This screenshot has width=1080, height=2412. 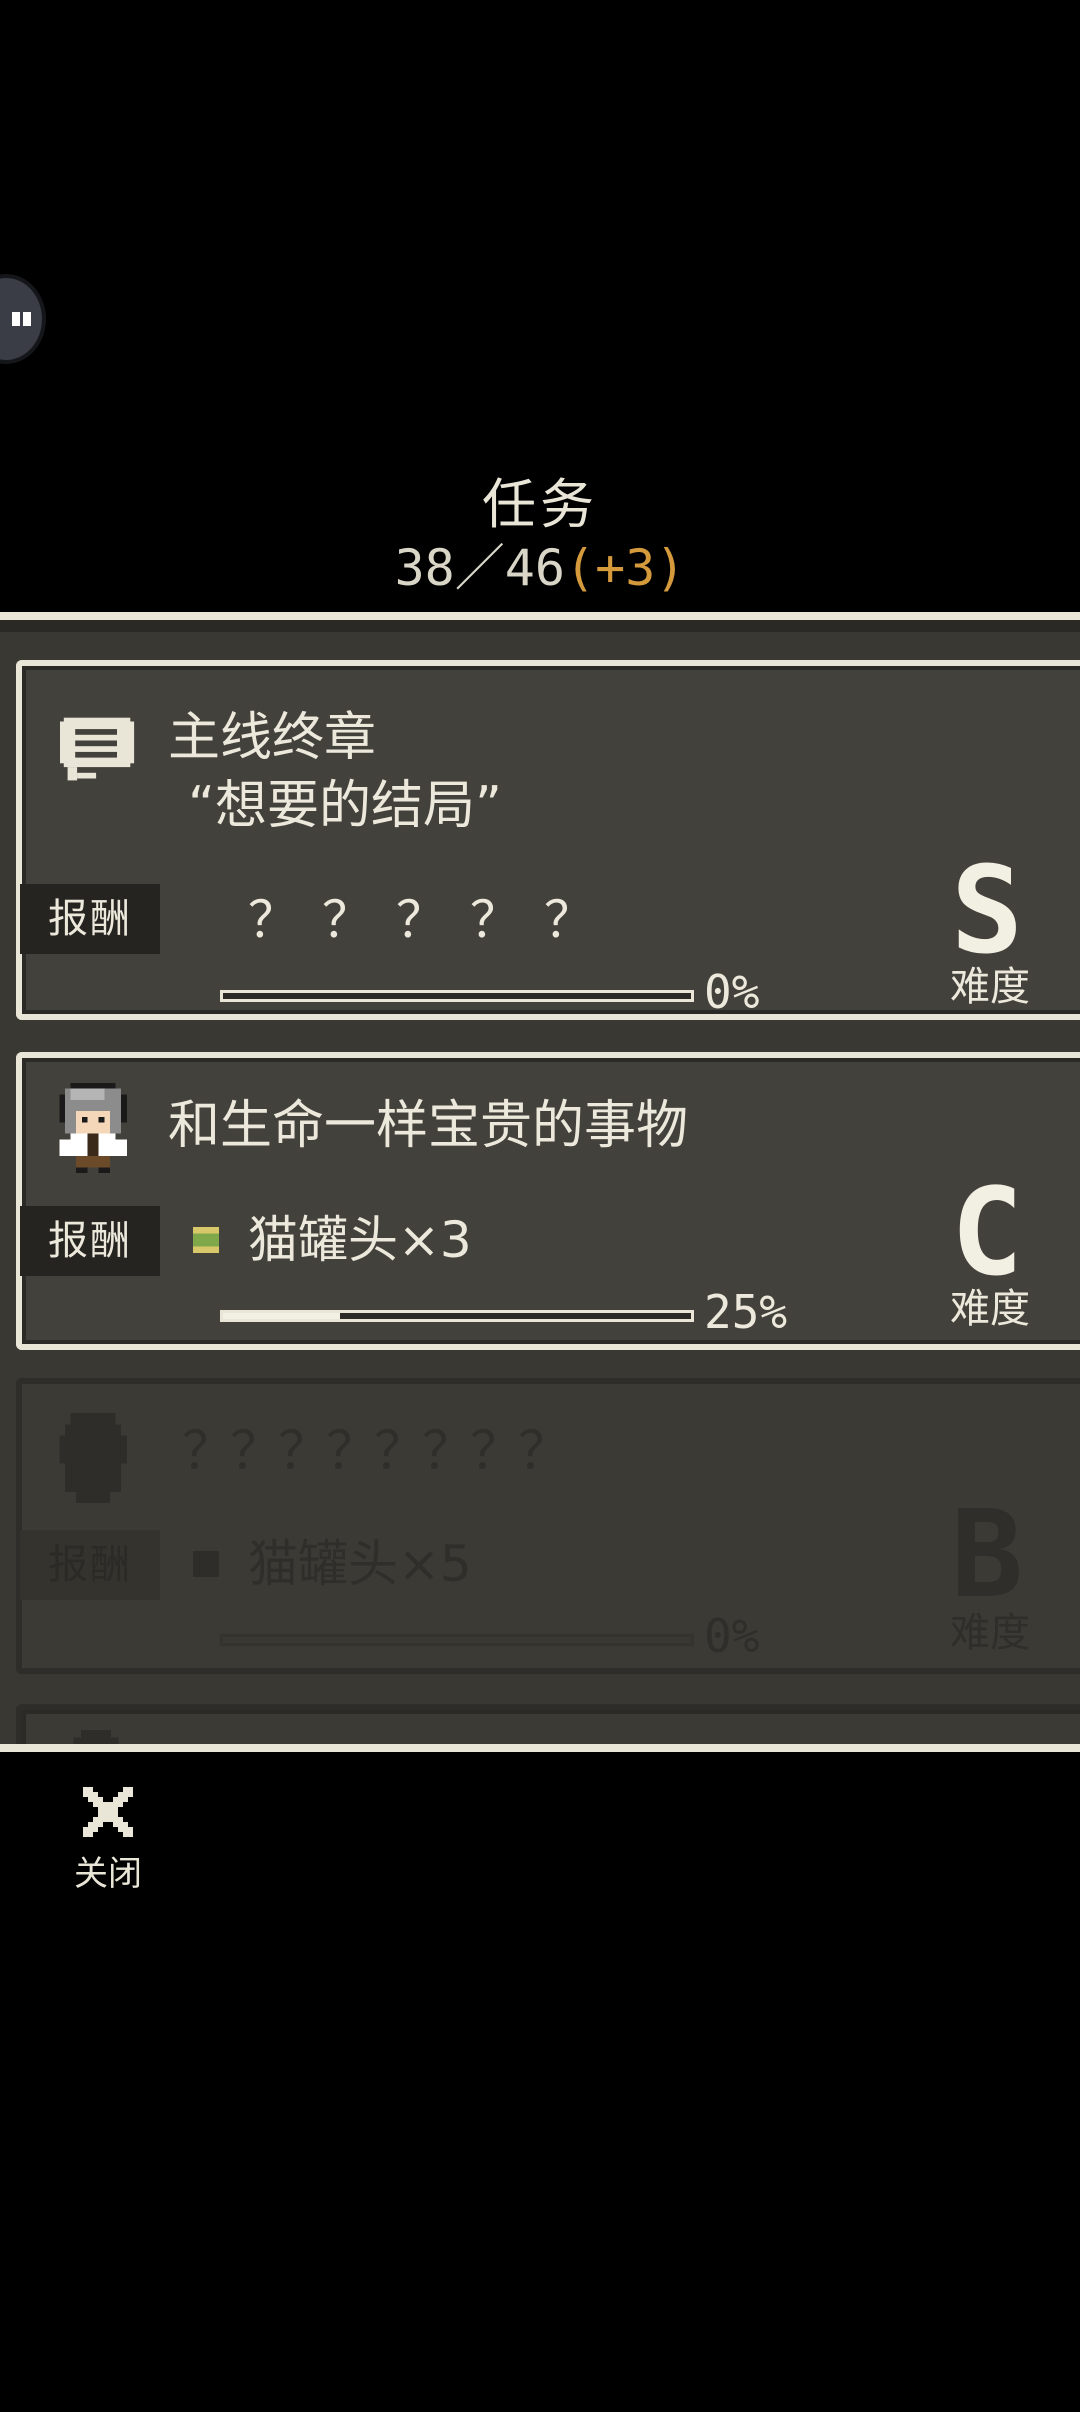 I want to click on quest-title: 和生命一样宝贵的事物, so click(x=428, y=1126).